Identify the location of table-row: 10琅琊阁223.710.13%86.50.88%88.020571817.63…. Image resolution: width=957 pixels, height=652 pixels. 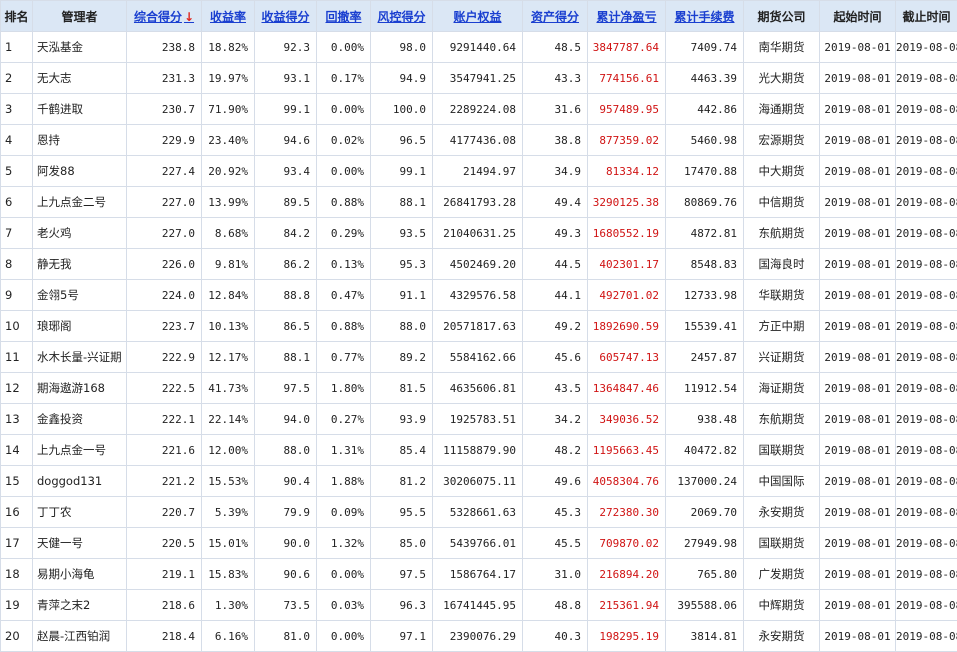
(479, 326).